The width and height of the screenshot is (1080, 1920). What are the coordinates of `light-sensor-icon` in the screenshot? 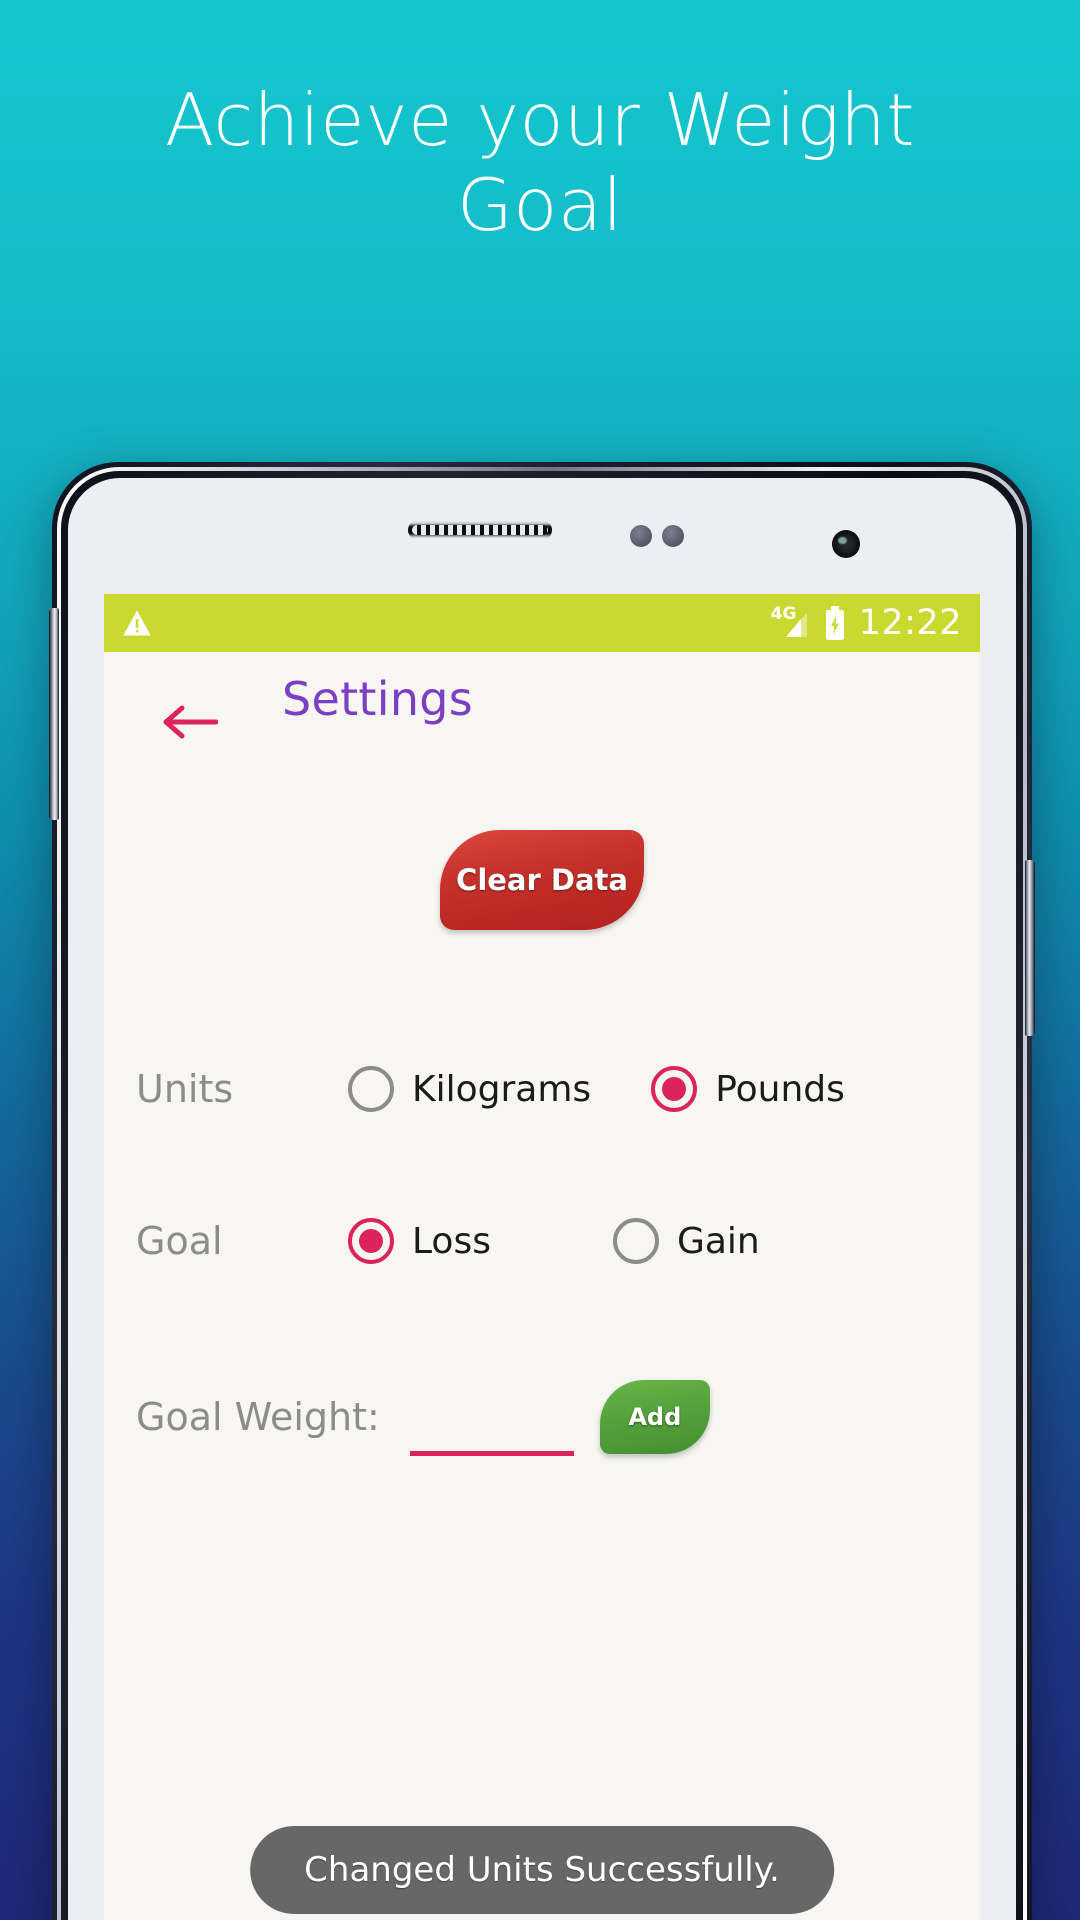 It's located at (673, 536).